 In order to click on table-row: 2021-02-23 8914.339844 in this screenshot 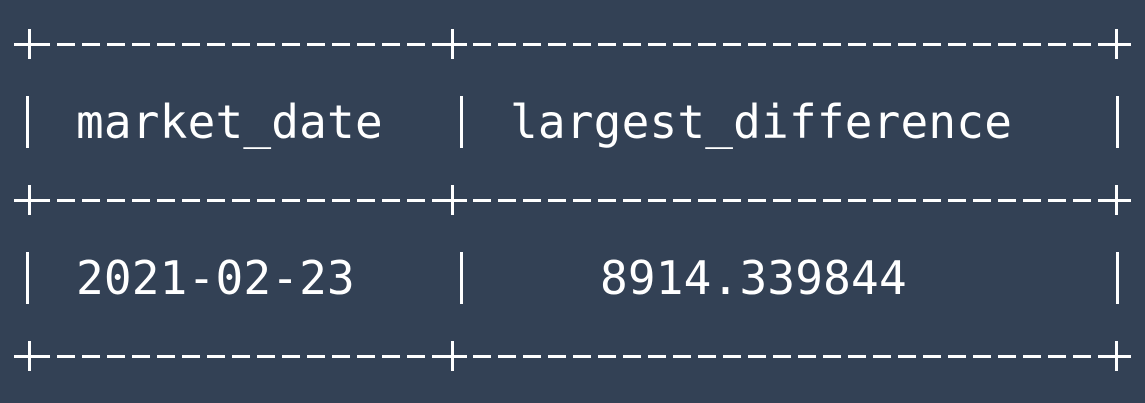, I will do `click(572, 278)`.